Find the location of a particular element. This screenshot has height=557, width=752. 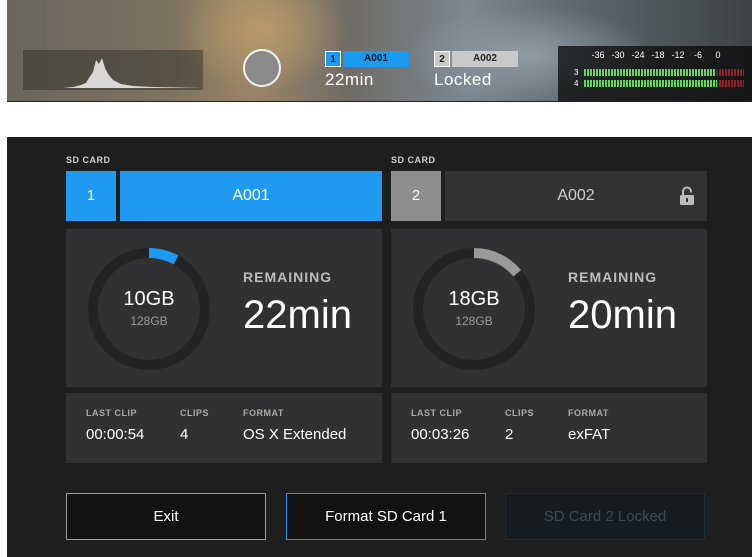

slot2-indicator: 2 A002 is located at coordinates (476, 59).